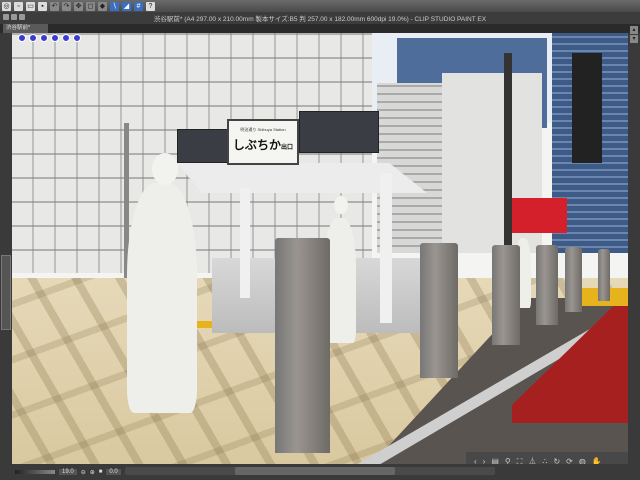 The width and height of the screenshot is (640, 480). What do you see at coordinates (101, 472) in the screenshot?
I see `fit-screen-icon: ■` at bounding box center [101, 472].